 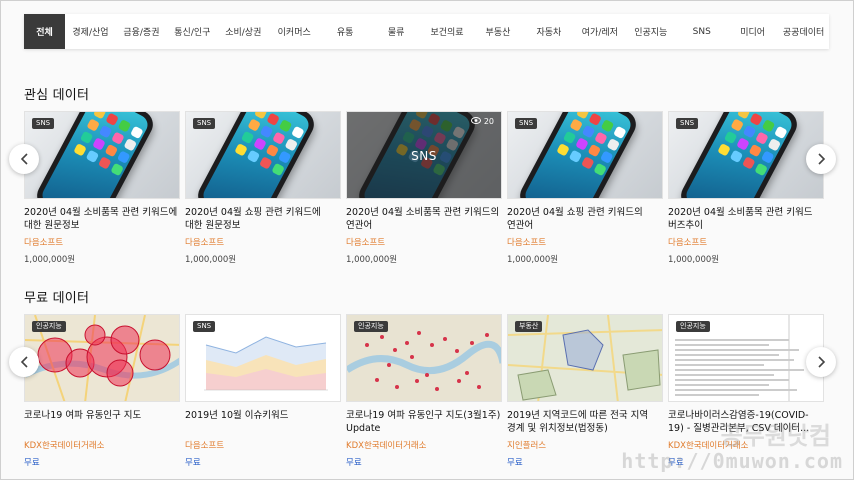 What do you see at coordinates (585, 219) in the screenshot?
I see `card-title: 2020년 04월 쇼핑 관련 키워드의 연관어` at bounding box center [585, 219].